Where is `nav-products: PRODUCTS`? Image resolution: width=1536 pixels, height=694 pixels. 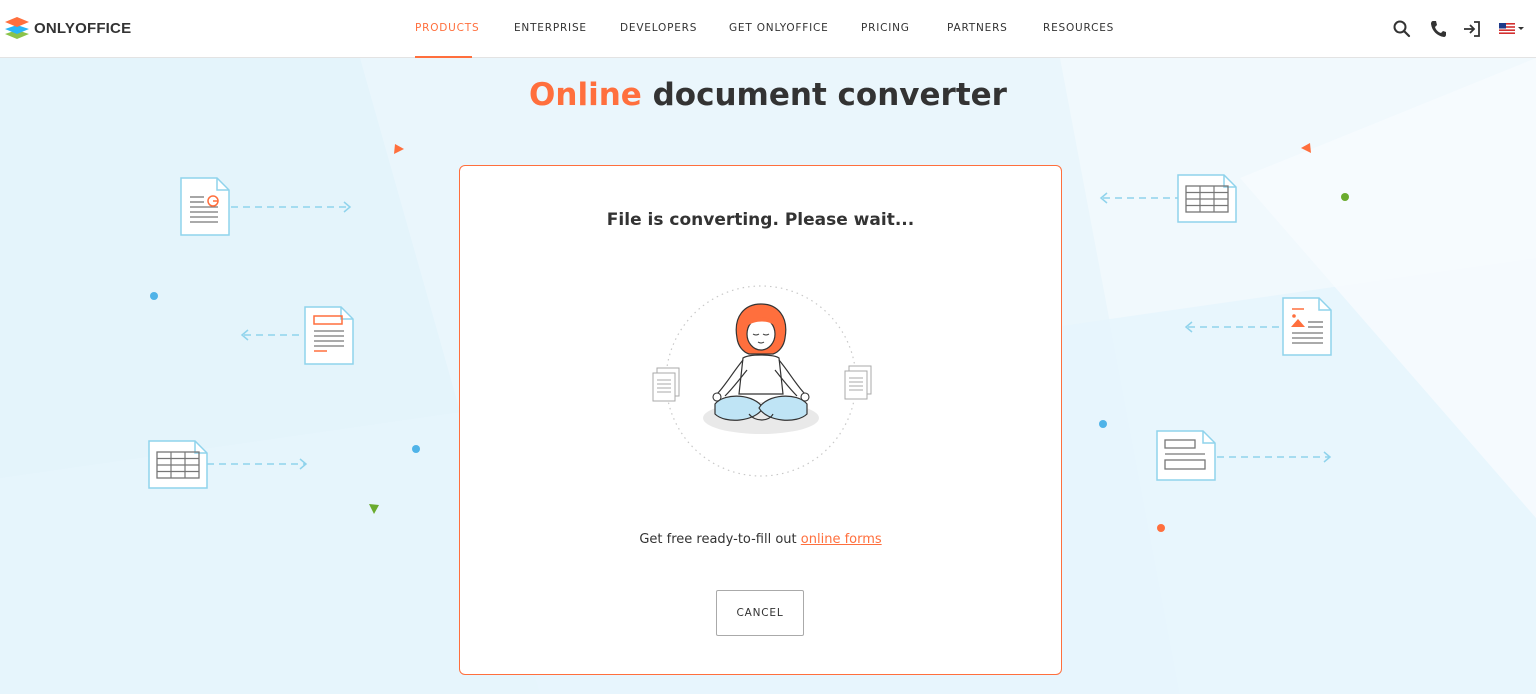
nav-products: PRODUCTS is located at coordinates (447, 28).